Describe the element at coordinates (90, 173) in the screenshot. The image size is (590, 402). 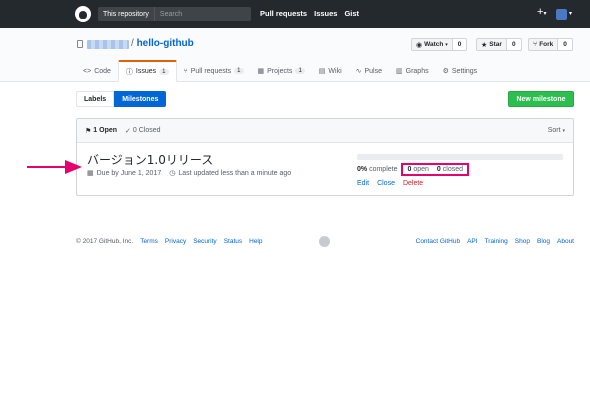
I see `calendar-icon: ▦` at that location.